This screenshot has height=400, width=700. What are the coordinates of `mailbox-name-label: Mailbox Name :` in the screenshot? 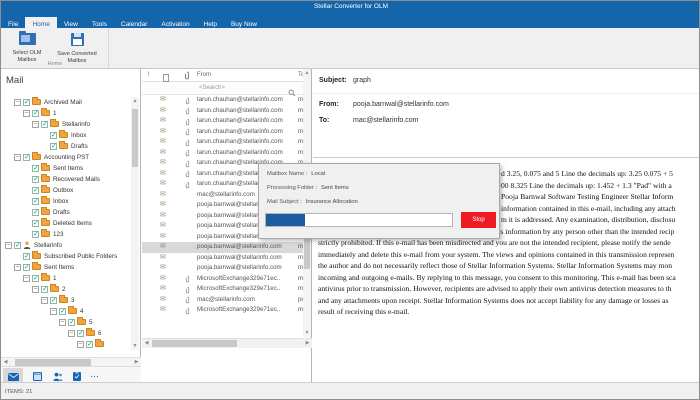 It's located at (287, 174).